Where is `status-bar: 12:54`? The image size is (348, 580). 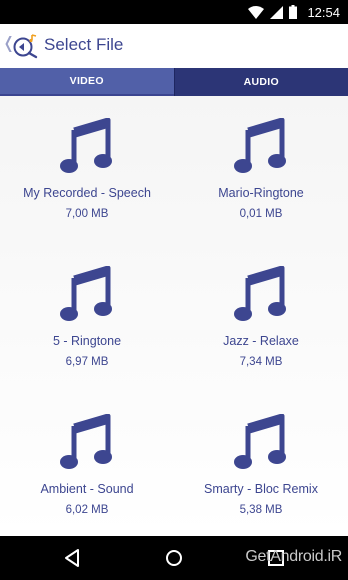 status-bar: 12:54 is located at coordinates (174, 12).